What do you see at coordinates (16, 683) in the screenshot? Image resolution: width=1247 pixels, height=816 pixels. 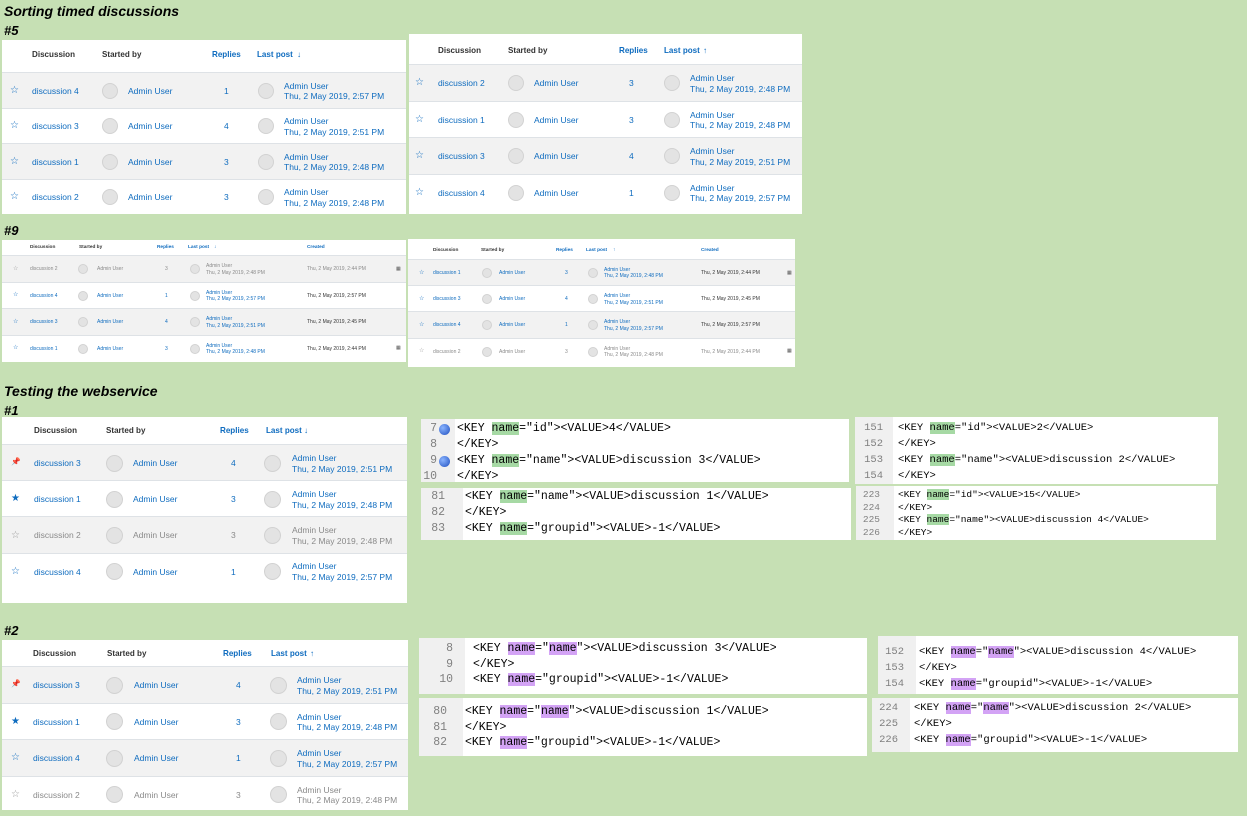 I see `pin-icon: 📌` at bounding box center [16, 683].